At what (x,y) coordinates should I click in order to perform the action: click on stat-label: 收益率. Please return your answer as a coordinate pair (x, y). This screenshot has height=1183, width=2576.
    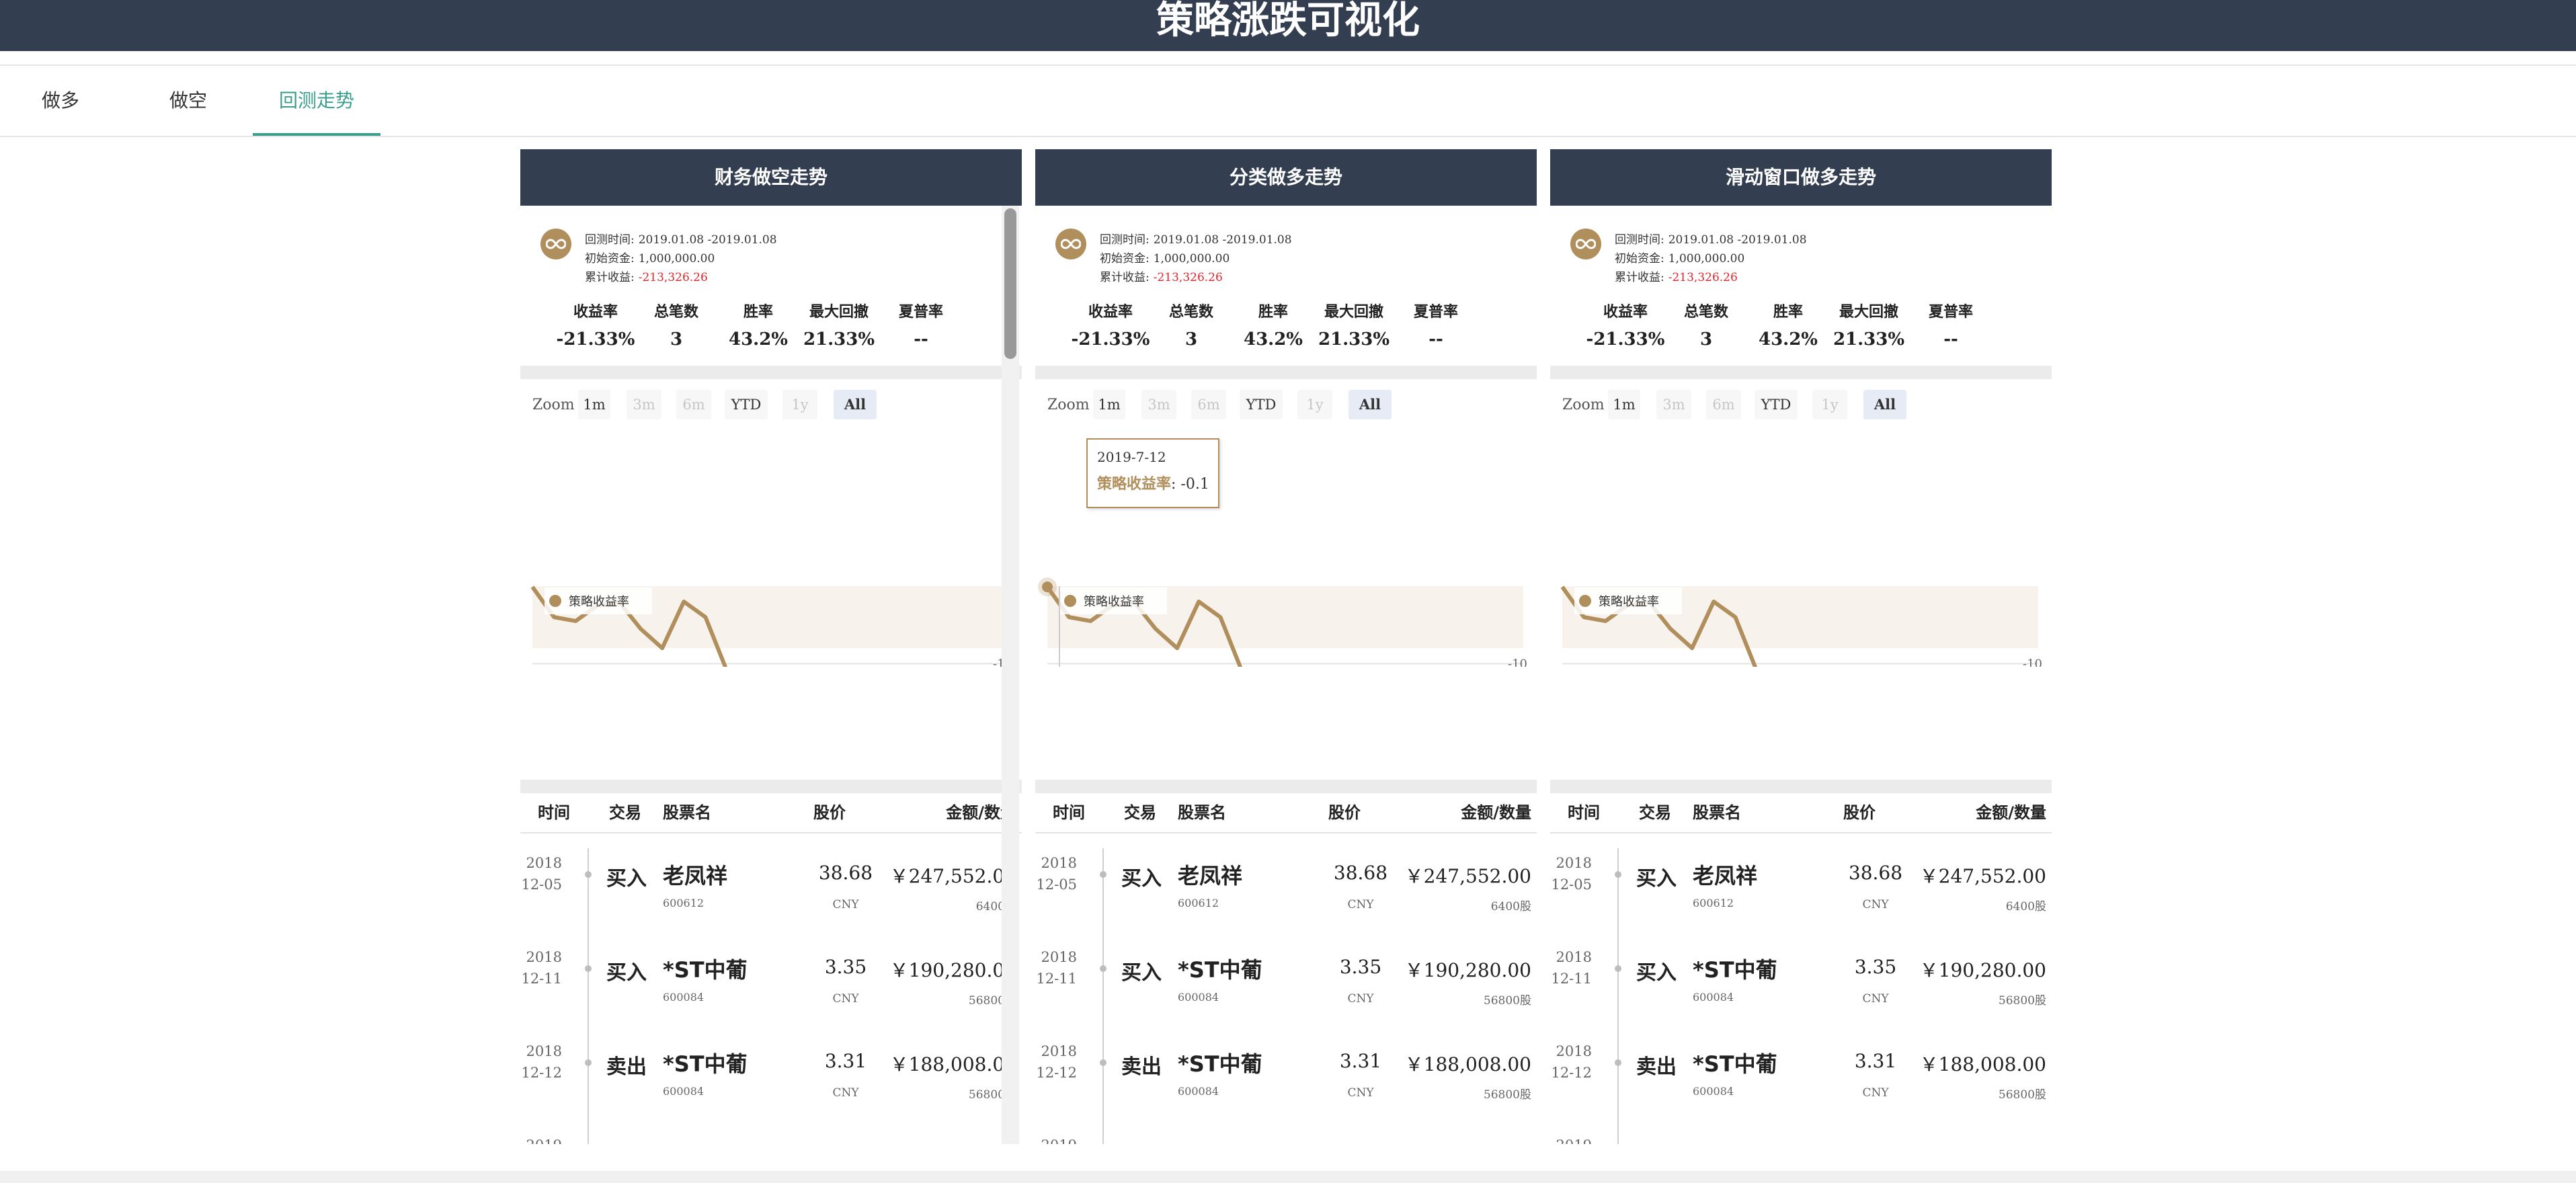
    Looking at the image, I should click on (1110, 312).